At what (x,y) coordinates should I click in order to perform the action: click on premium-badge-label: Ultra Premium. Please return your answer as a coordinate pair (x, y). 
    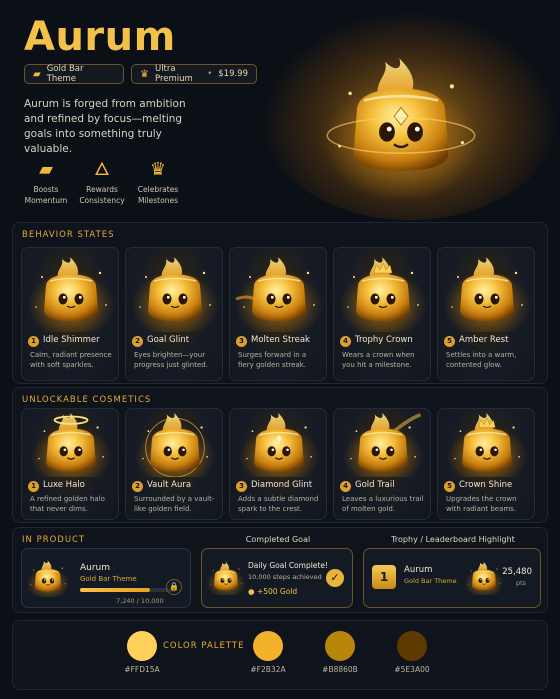
    Looking at the image, I should click on (173, 74).